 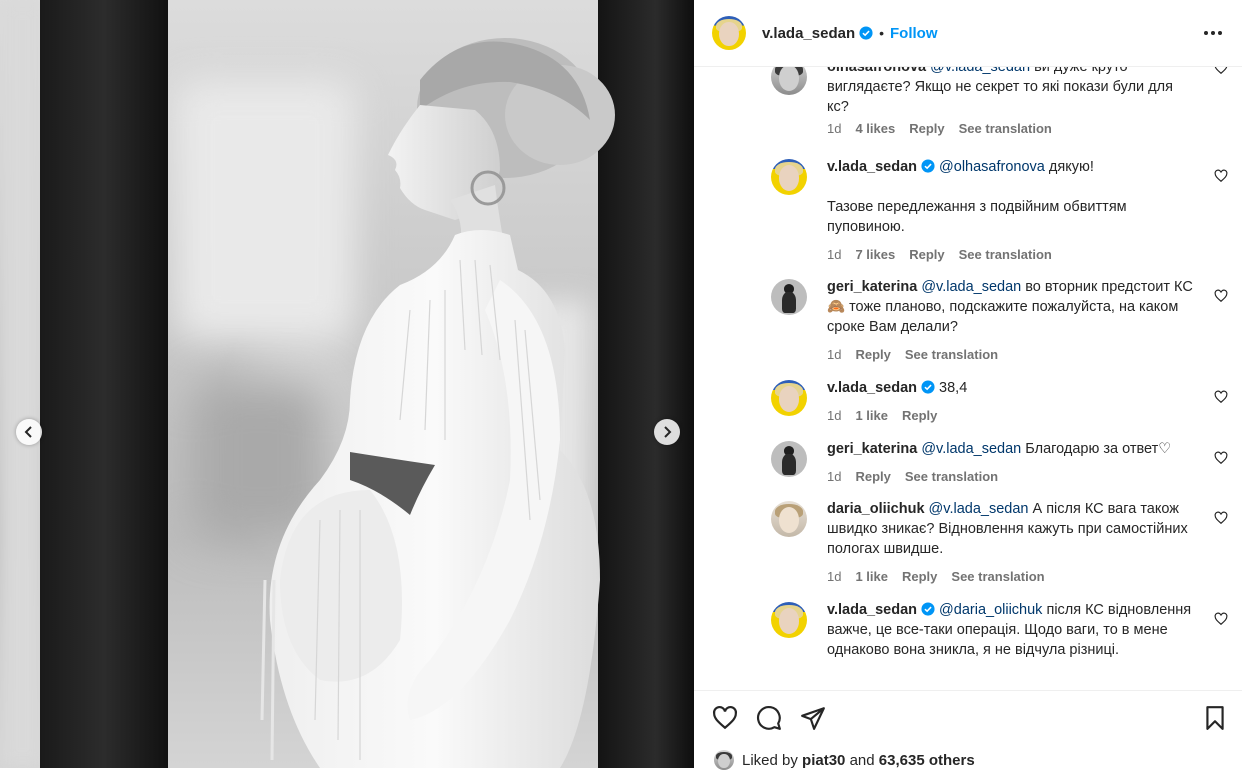 What do you see at coordinates (862, 760) in the screenshot?
I see `liked-by-and: and` at bounding box center [862, 760].